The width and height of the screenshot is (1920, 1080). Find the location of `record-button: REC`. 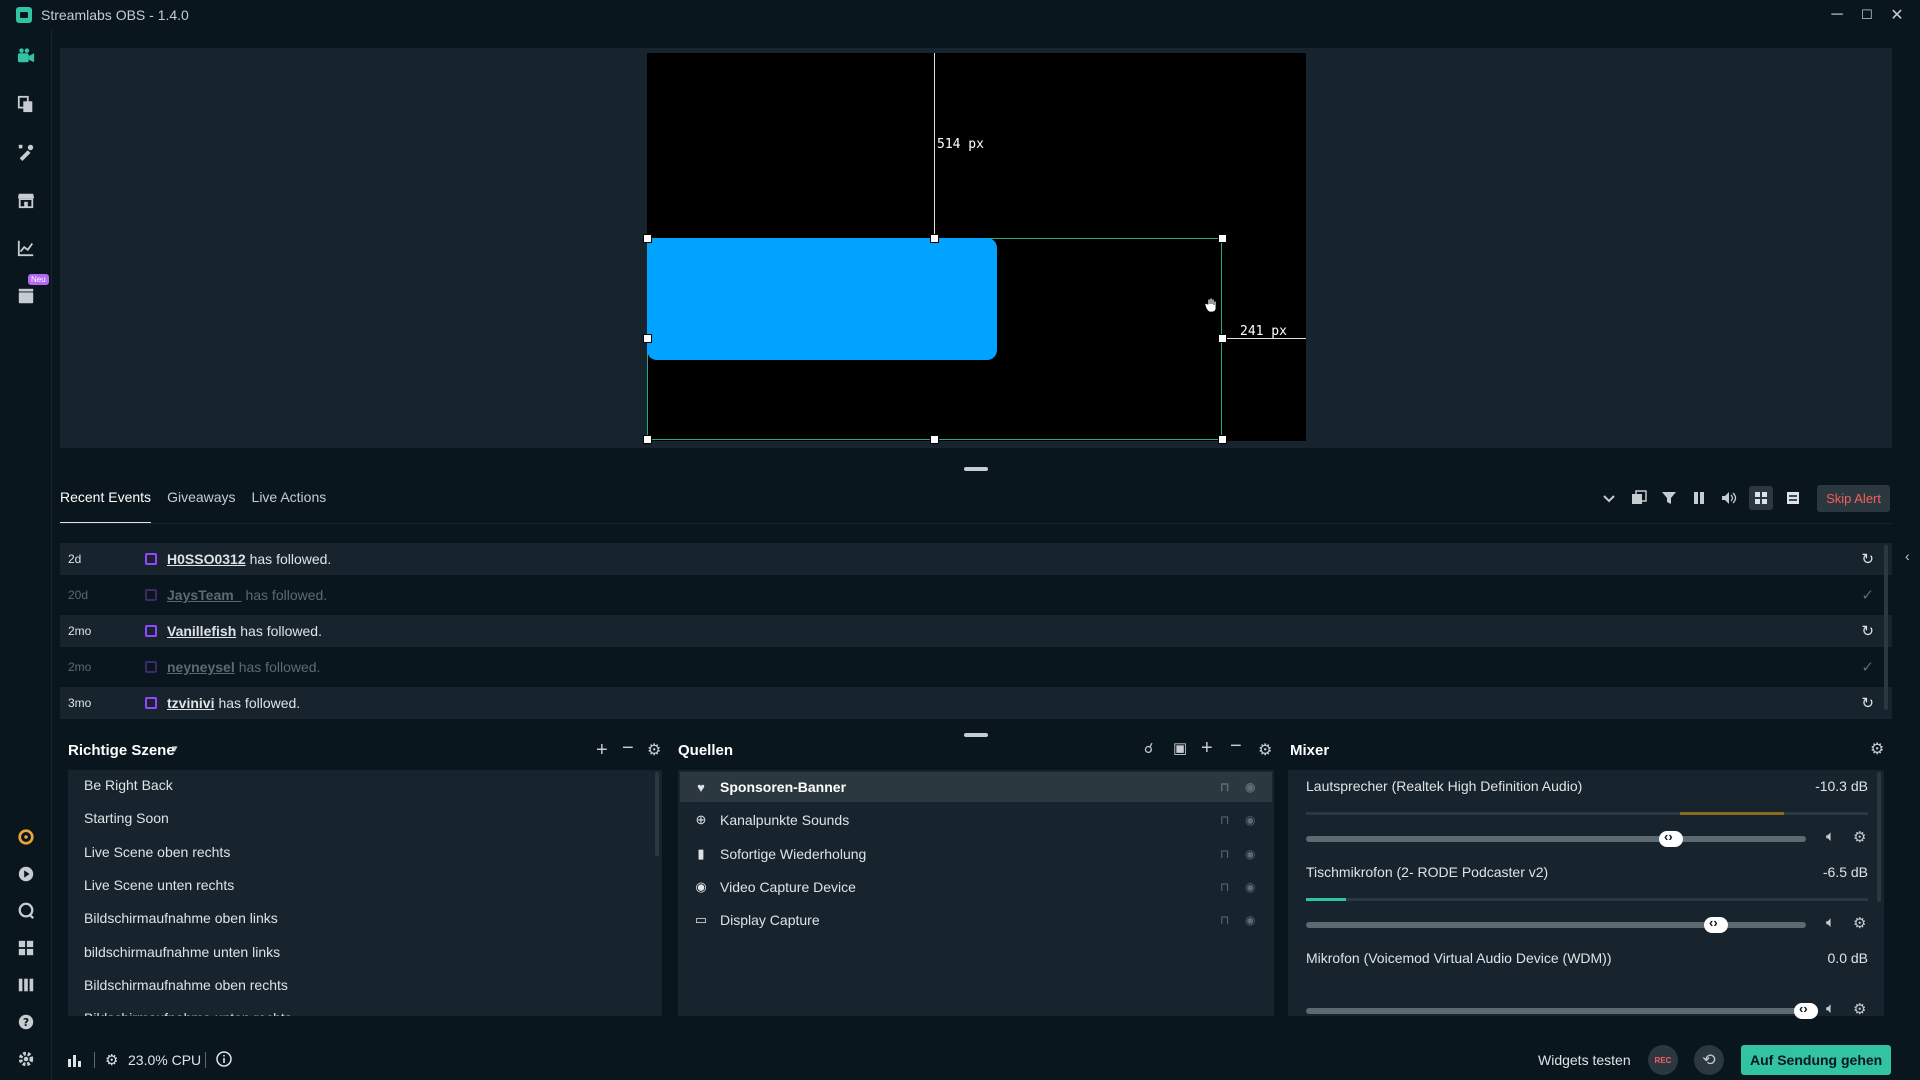

record-button: REC is located at coordinates (1663, 1060).